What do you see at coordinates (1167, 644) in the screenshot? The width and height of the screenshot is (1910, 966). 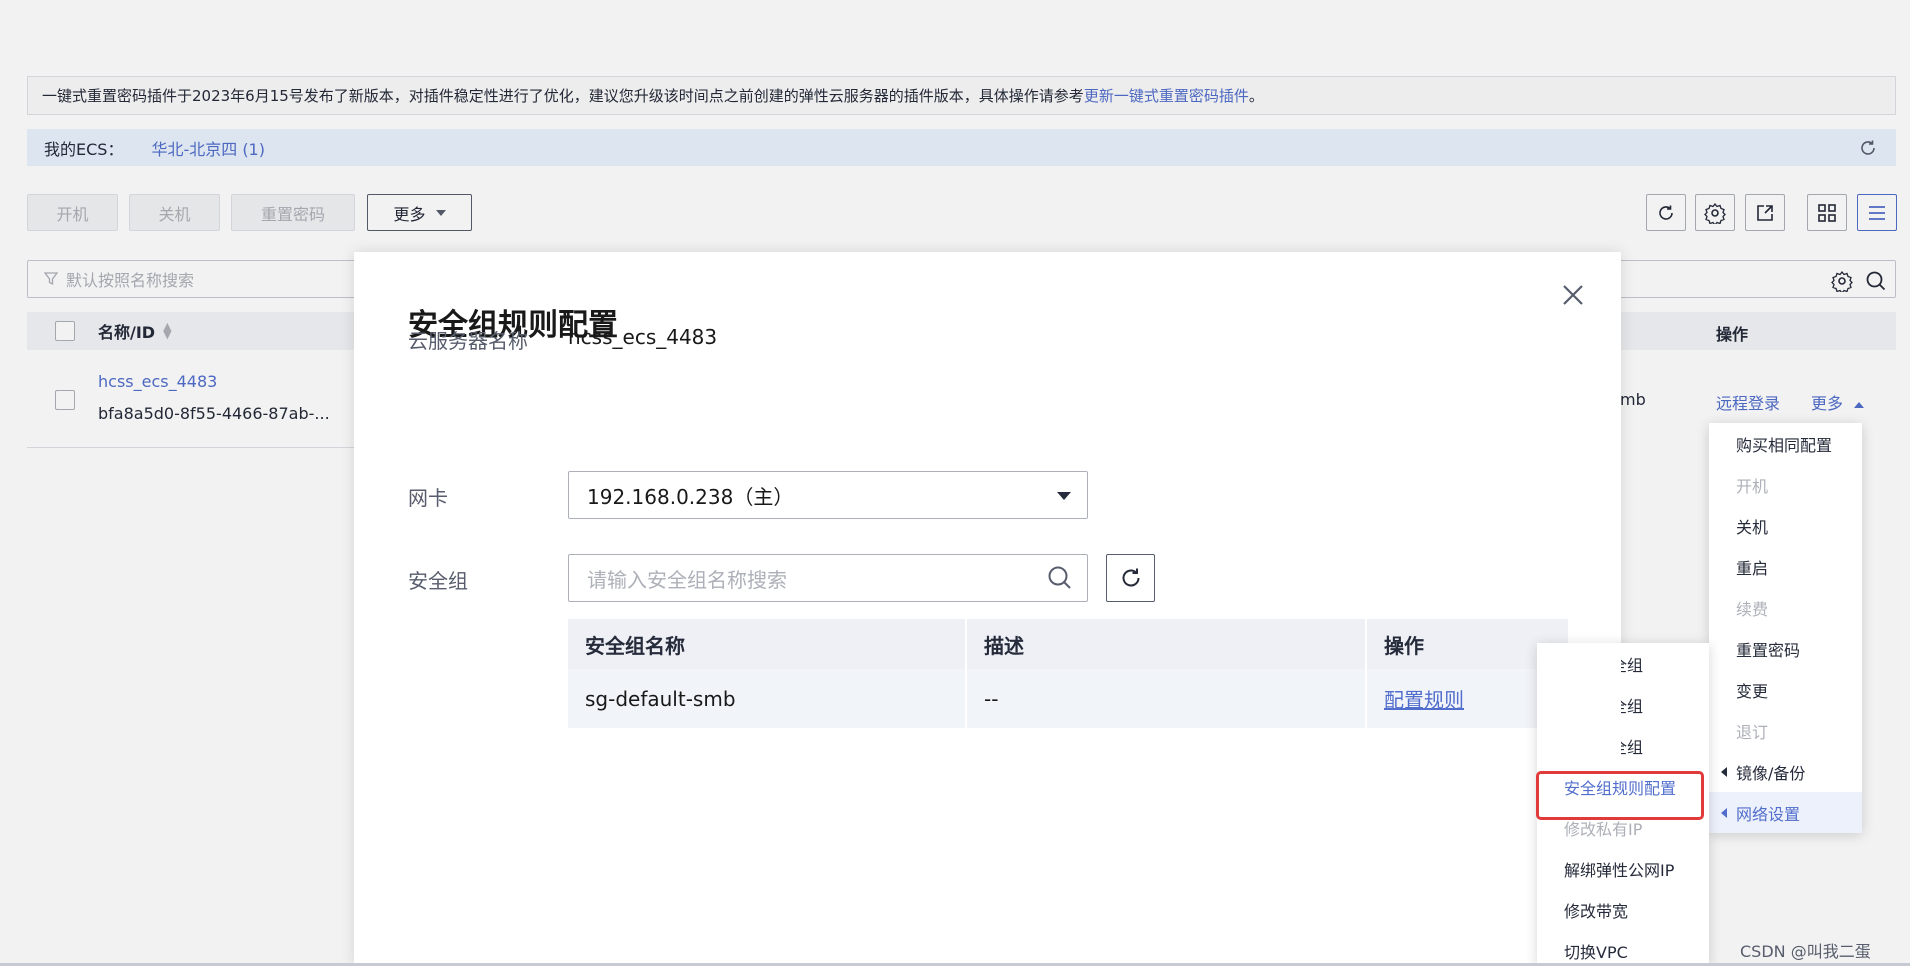 I see `sg-col-desc: 描述` at bounding box center [1167, 644].